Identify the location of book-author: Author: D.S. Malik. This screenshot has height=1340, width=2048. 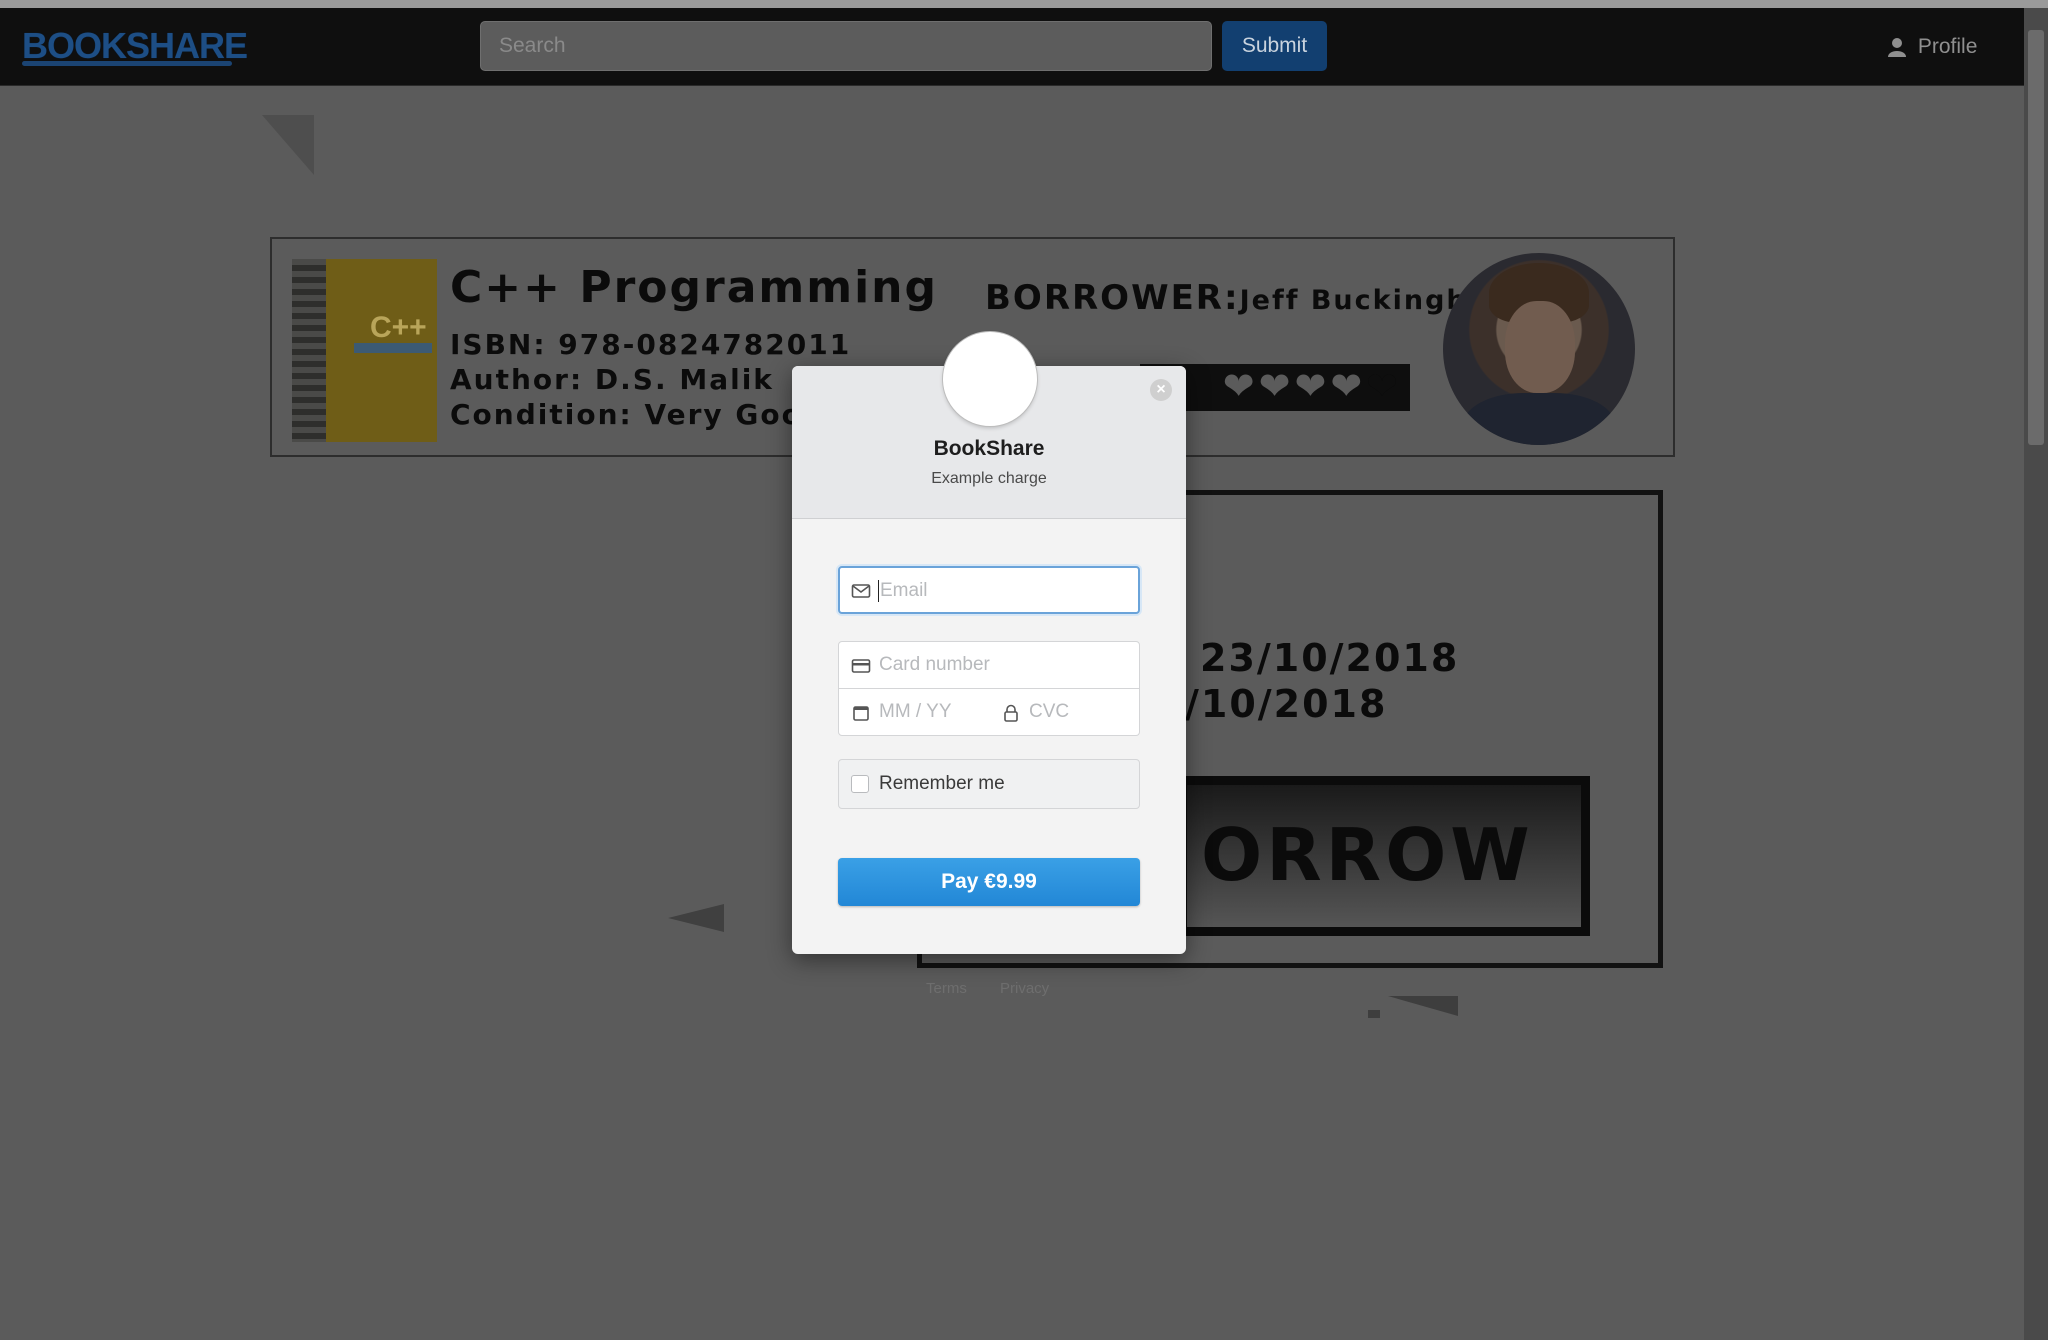
(612, 379).